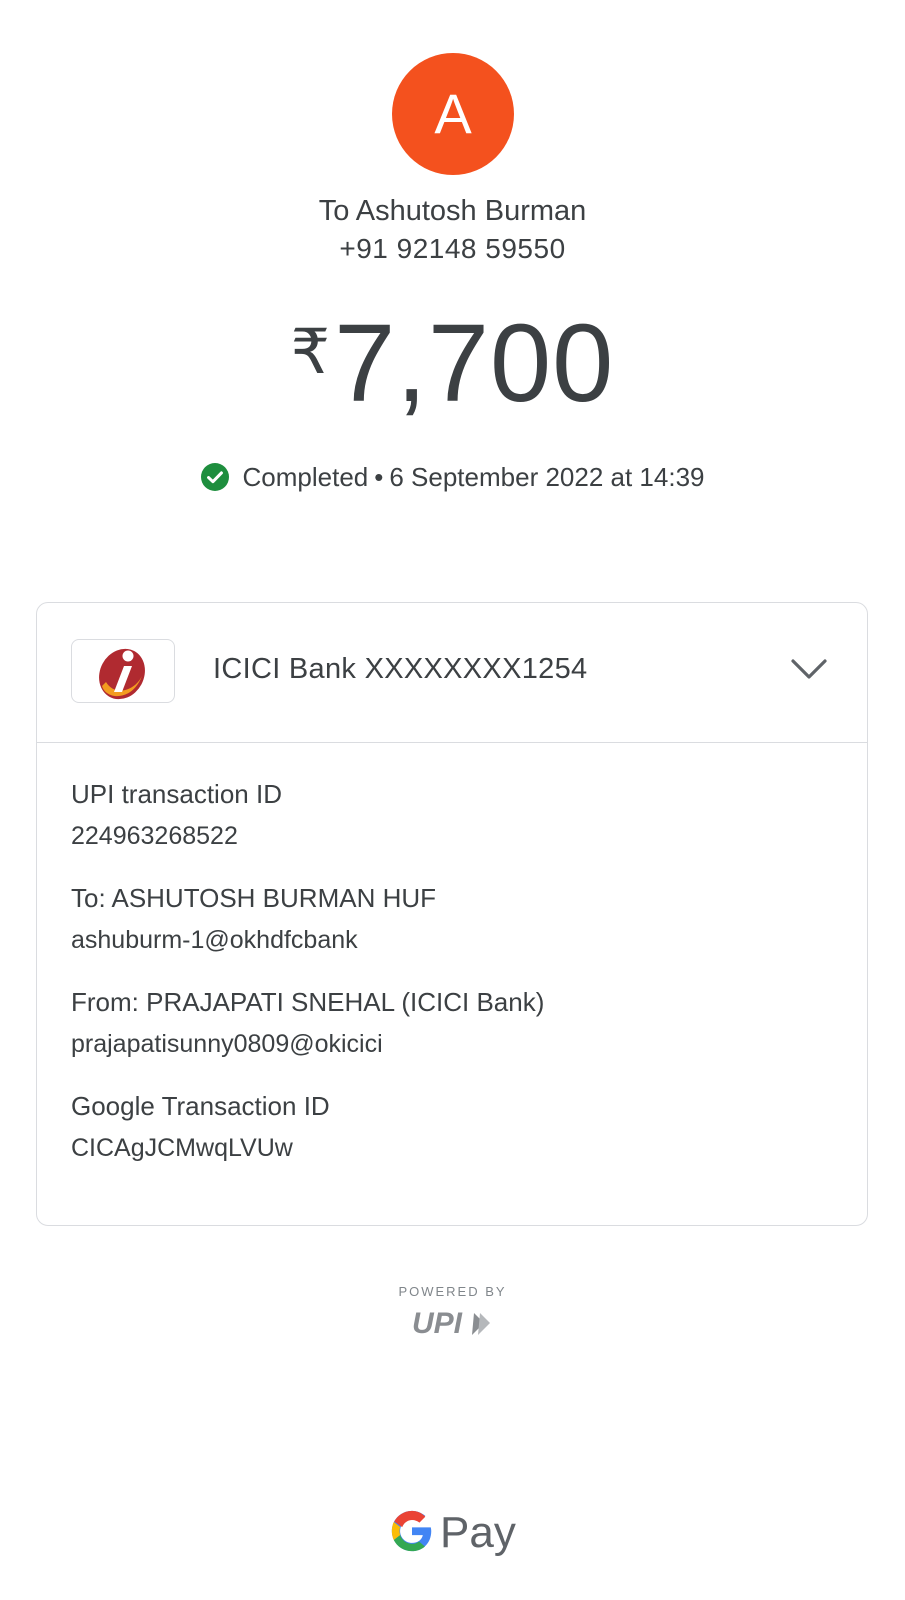 Image resolution: width=905 pixels, height=1600 pixels. Describe the element at coordinates (307, 836) in the screenshot. I see `detail-value: 224963268522` at that location.